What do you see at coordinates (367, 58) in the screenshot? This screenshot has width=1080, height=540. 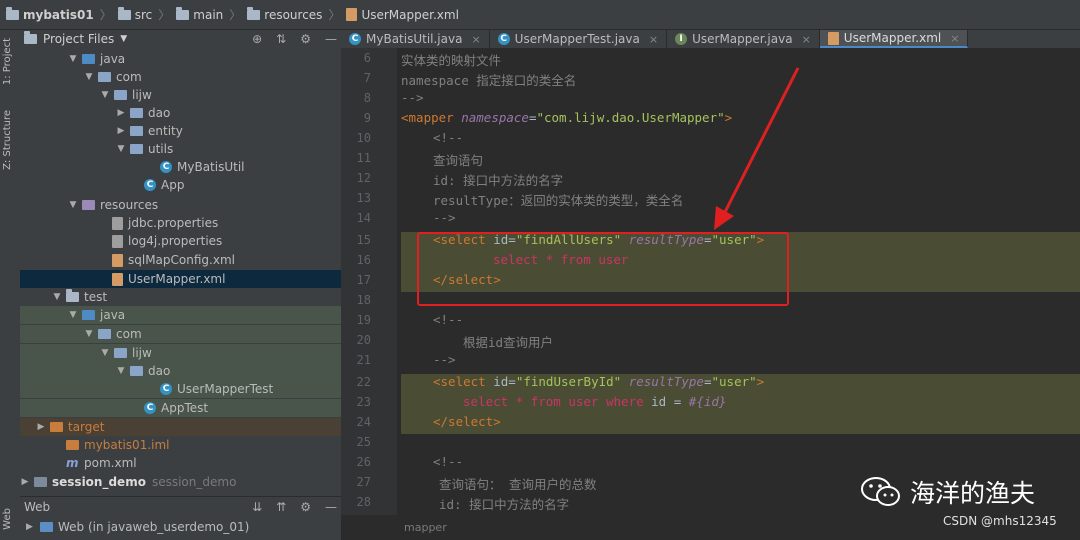 I see `line-number: 6` at bounding box center [367, 58].